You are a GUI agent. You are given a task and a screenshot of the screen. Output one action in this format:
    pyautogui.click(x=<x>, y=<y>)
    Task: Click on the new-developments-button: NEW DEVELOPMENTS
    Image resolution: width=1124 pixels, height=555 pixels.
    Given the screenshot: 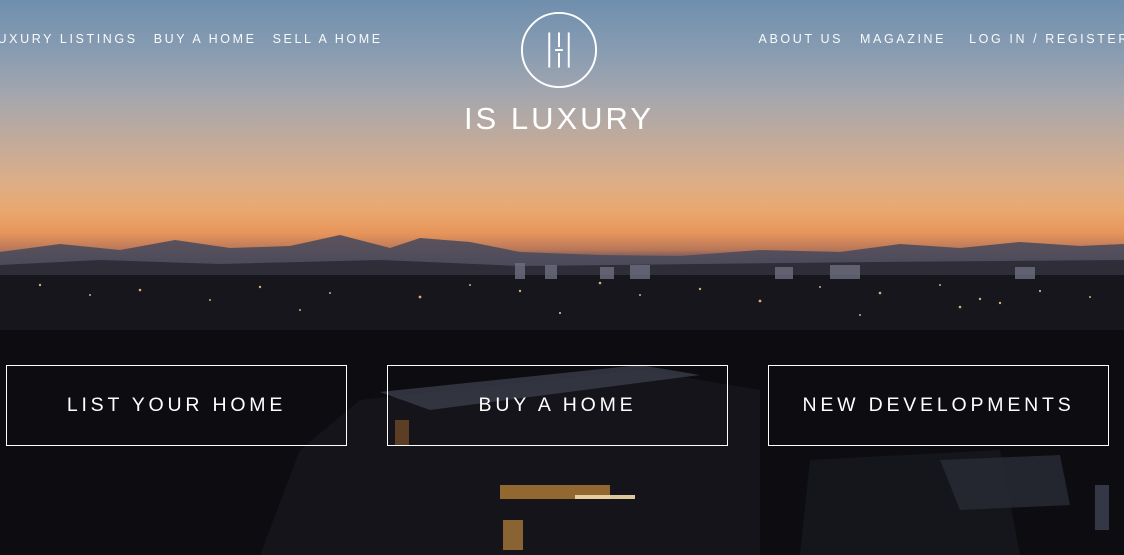 What is the action you would take?
    pyautogui.click(x=938, y=405)
    